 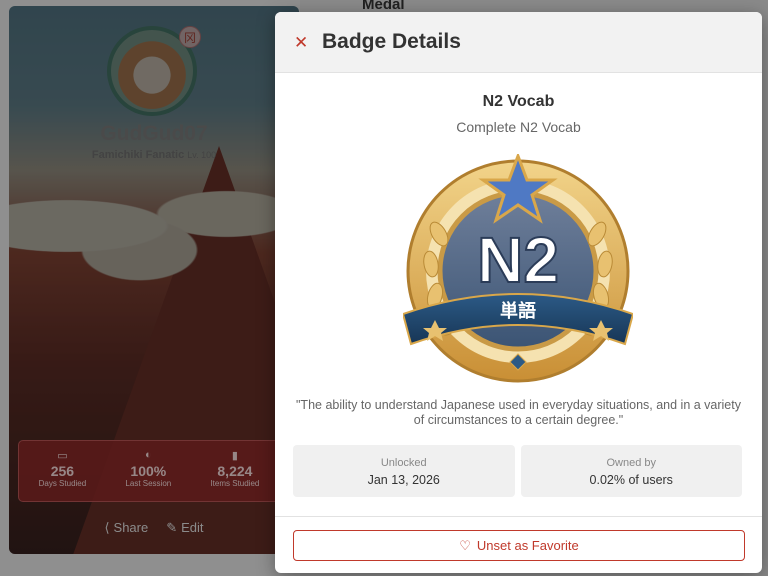 What do you see at coordinates (404, 471) in the screenshot?
I see `unlocked-box: Unlocked Jan 13, 2026` at bounding box center [404, 471].